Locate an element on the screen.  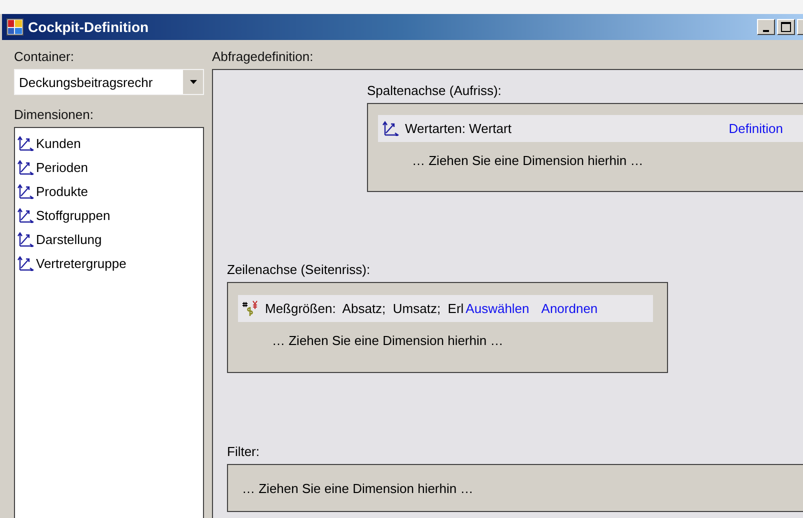
minimize-button is located at coordinates (766, 27).